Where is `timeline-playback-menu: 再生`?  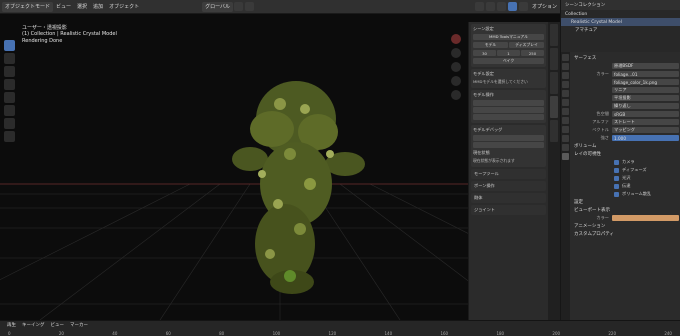 timeline-playback-menu: 再生 is located at coordinates (11, 325).